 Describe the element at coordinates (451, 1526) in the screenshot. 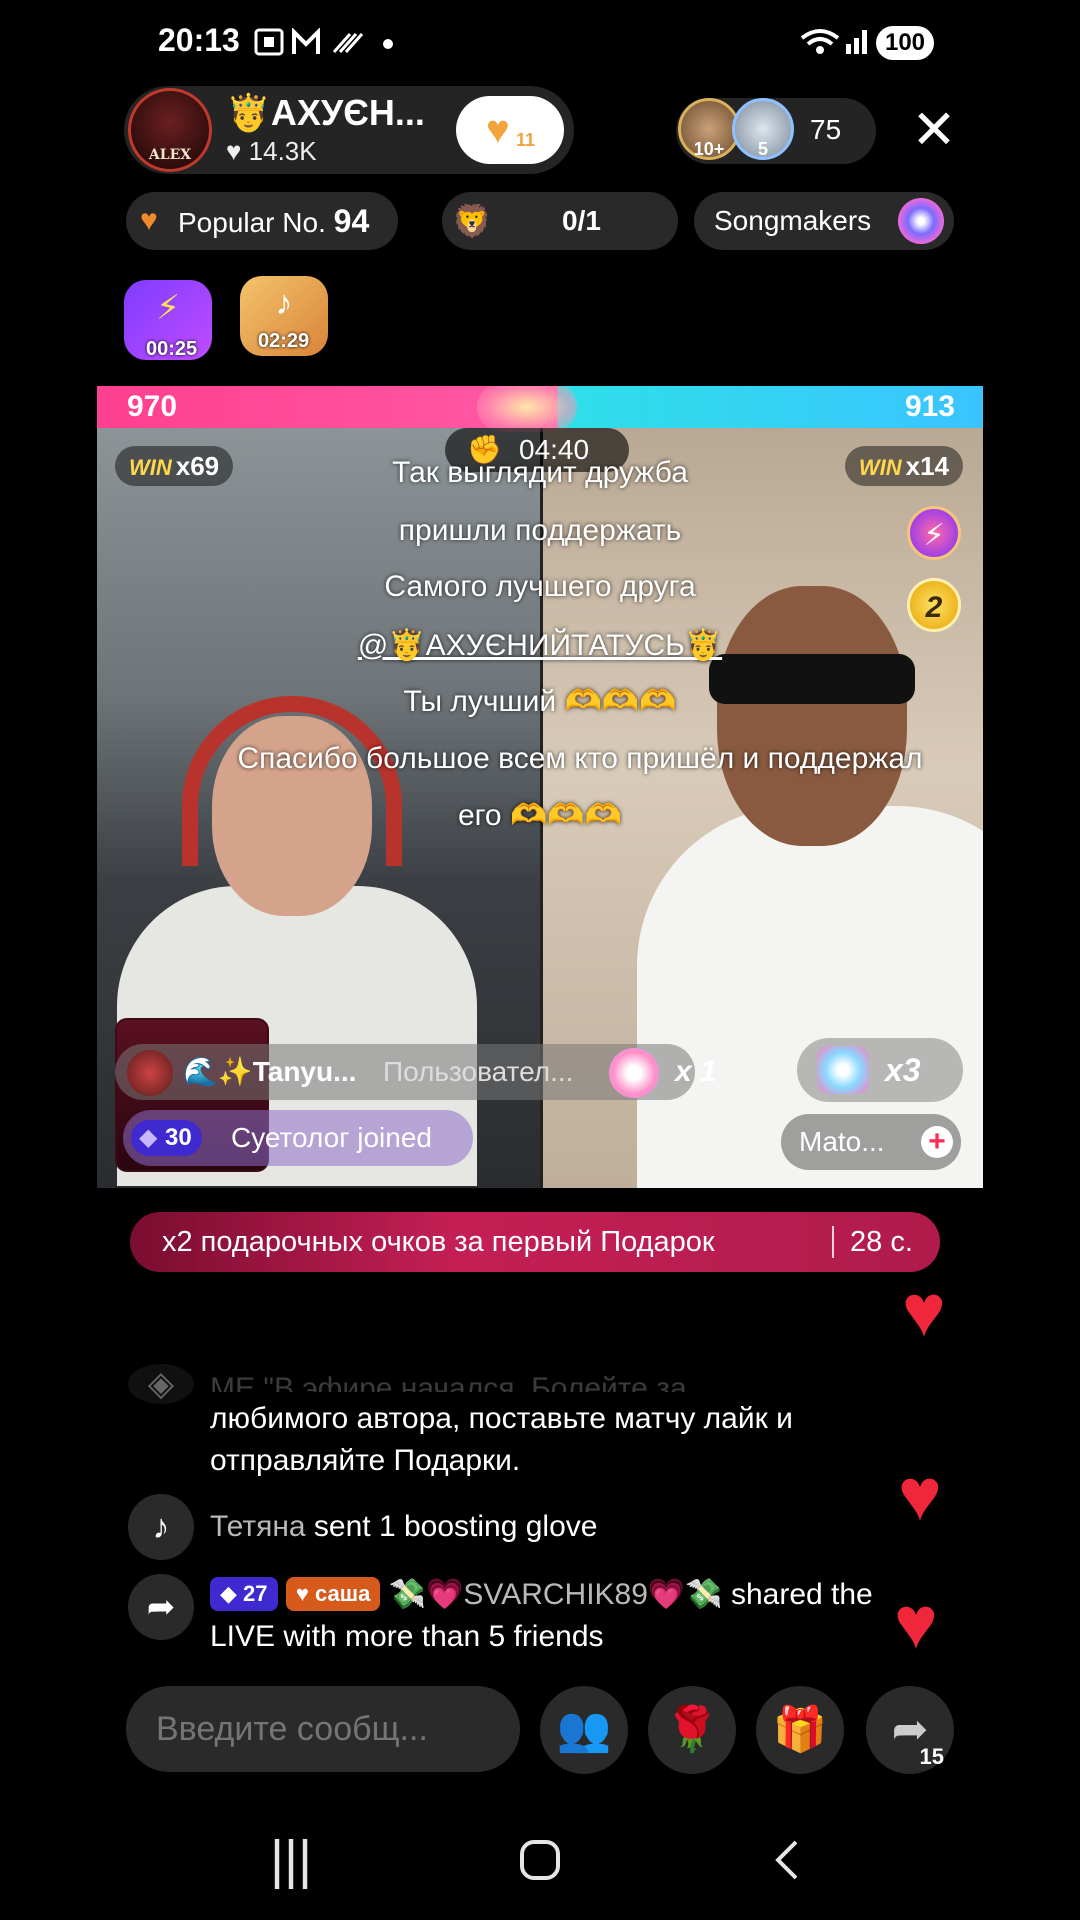

I see `chat-text: sent 1 boosting glove` at that location.